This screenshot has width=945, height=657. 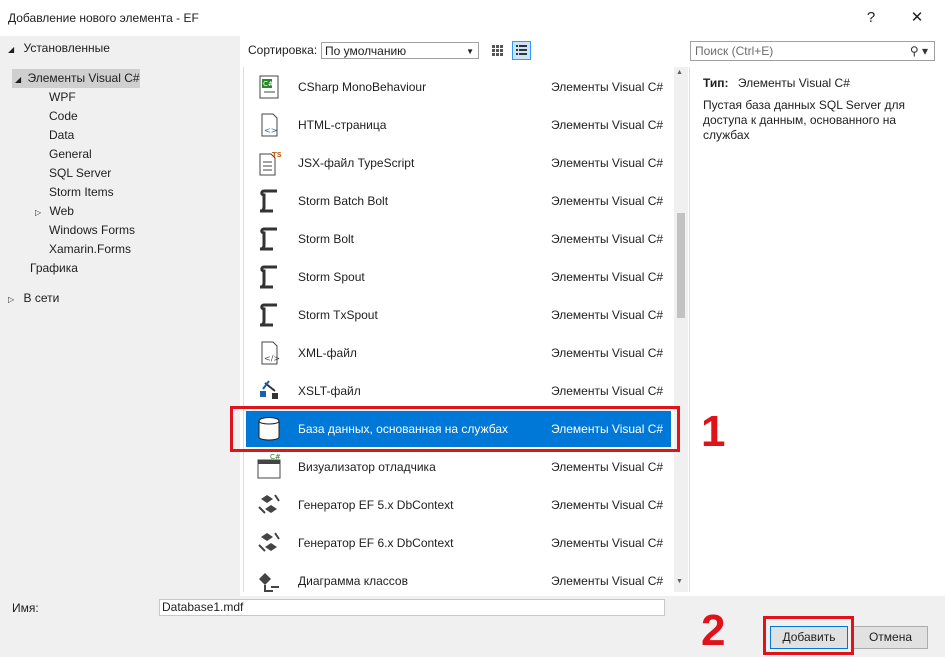 I want to click on item-name: Storm Spout, so click(x=331, y=277).